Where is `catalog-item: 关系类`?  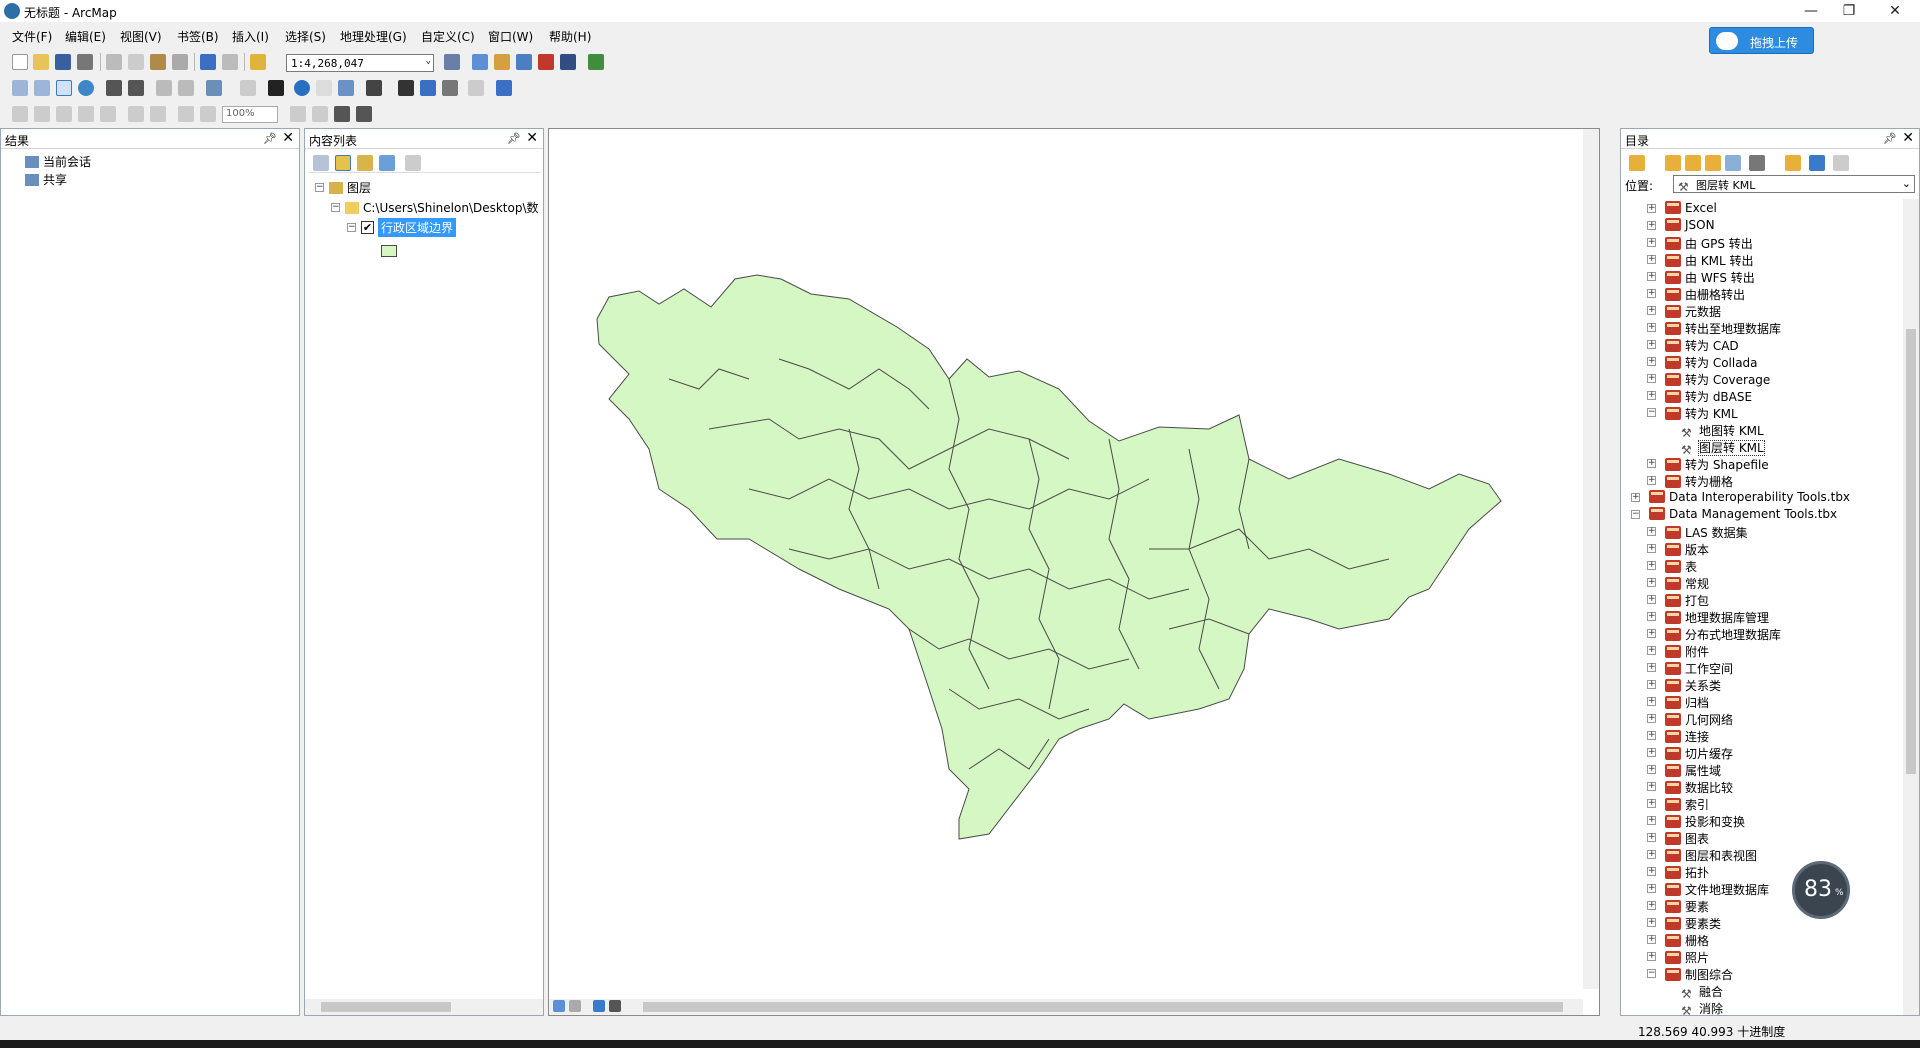 catalog-item: 关系类 is located at coordinates (1693, 685).